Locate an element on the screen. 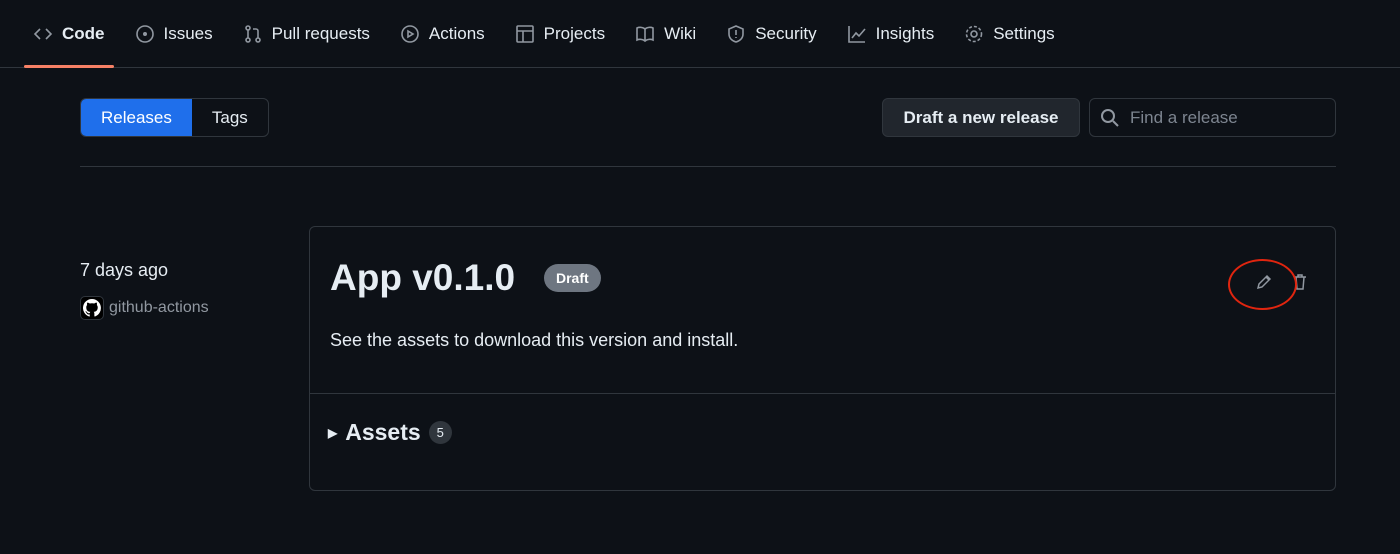 This screenshot has width=1400, height=554. releases-button: Releases is located at coordinates (136, 117).